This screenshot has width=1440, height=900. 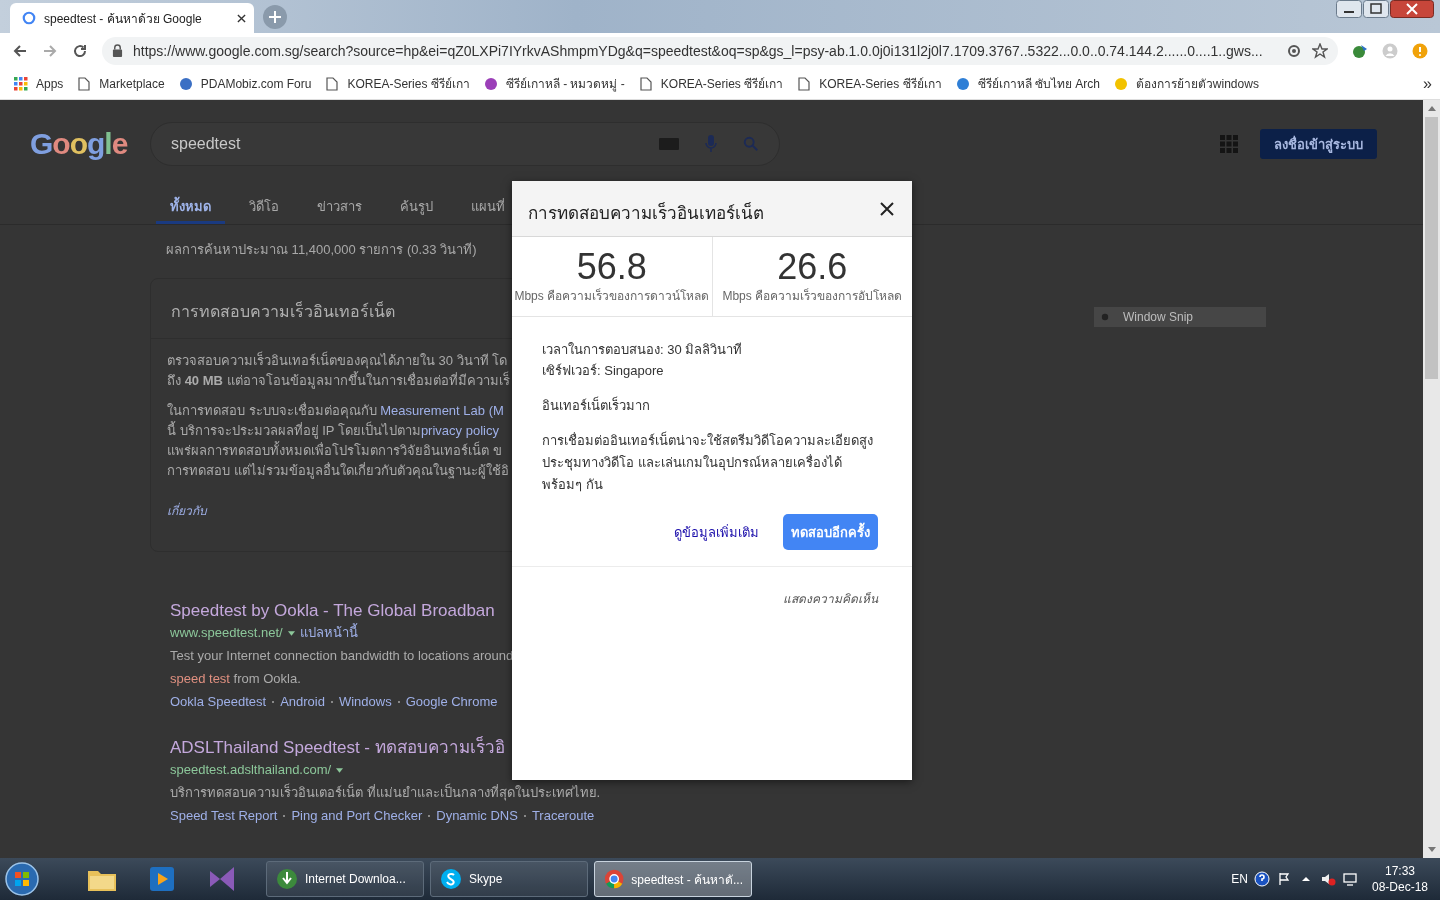 I want to click on verdict-text: อินเทอร์เน็ตเร็วมาก, so click(x=596, y=405).